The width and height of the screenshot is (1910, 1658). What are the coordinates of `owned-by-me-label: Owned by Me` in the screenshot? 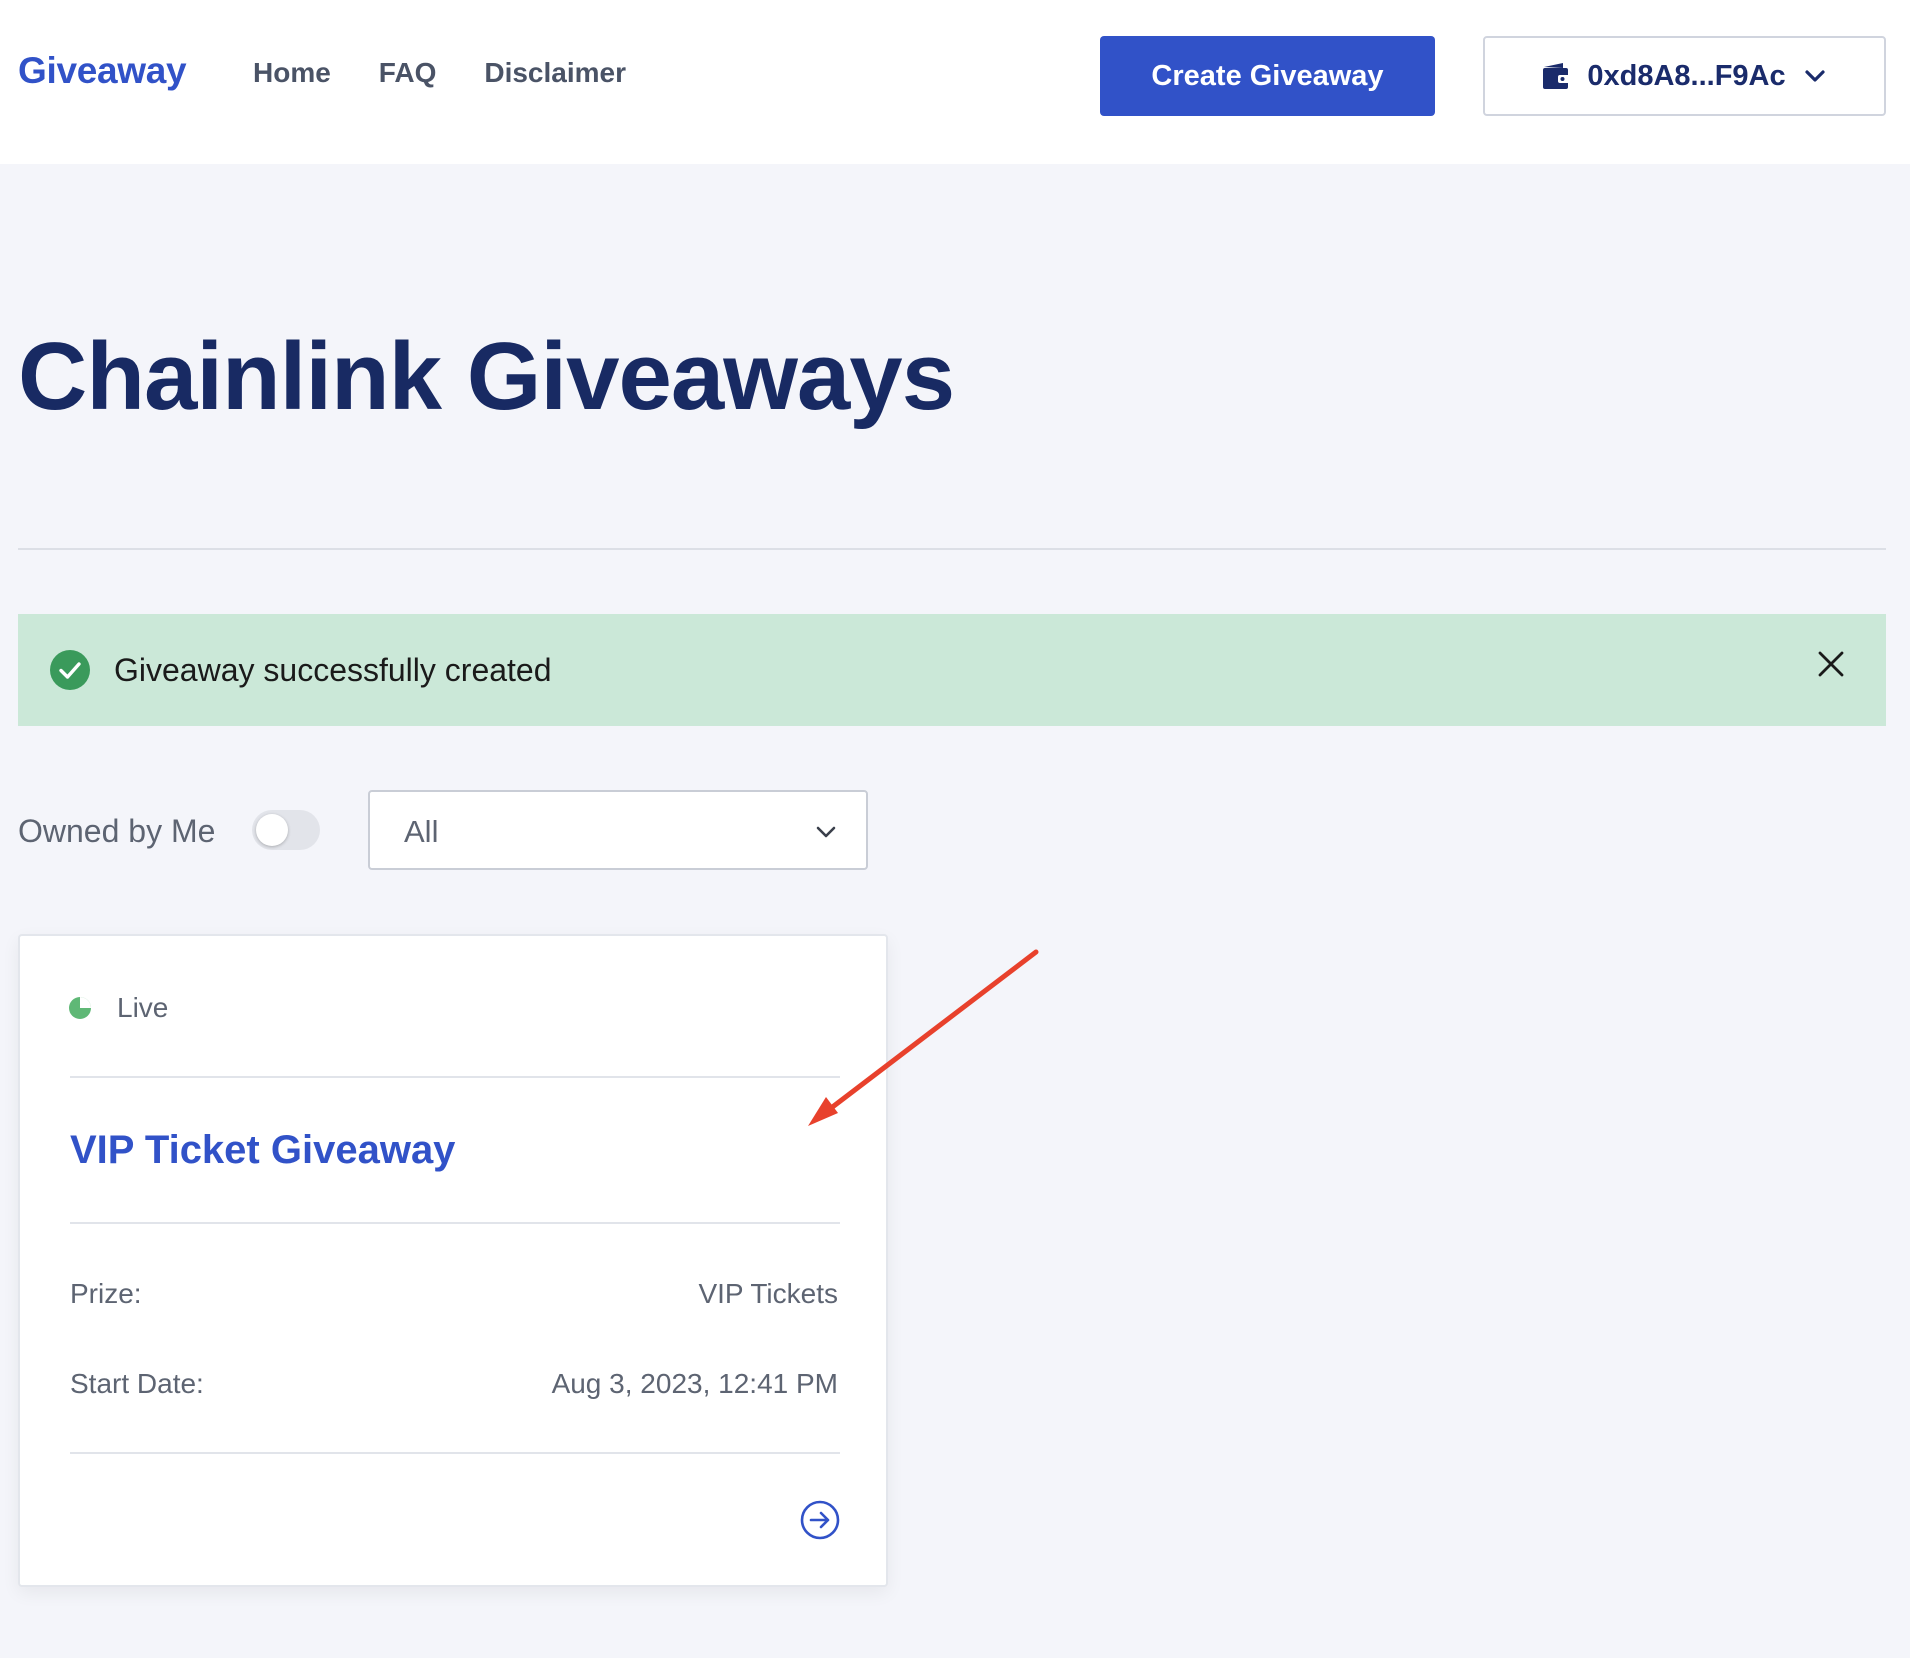 It's located at (117, 831).